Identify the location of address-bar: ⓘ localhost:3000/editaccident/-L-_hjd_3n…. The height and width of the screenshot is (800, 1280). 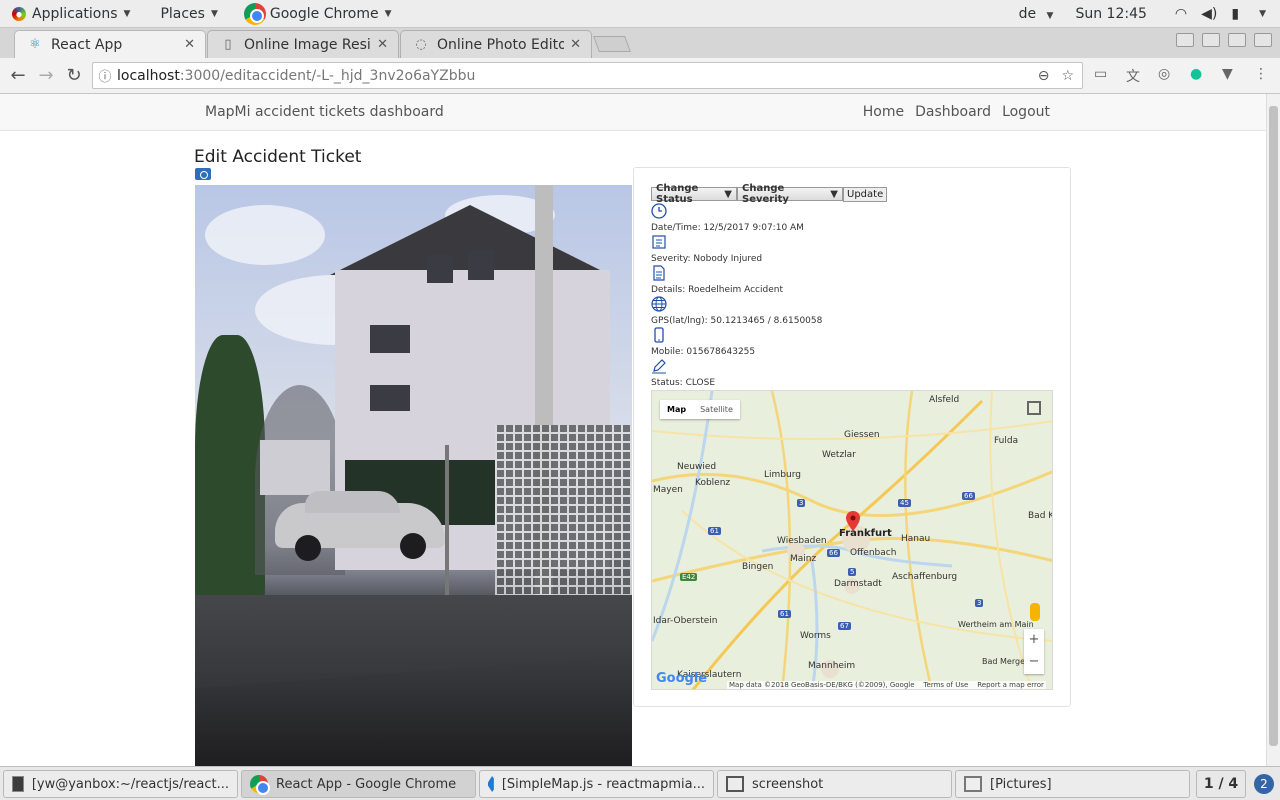
(587, 75).